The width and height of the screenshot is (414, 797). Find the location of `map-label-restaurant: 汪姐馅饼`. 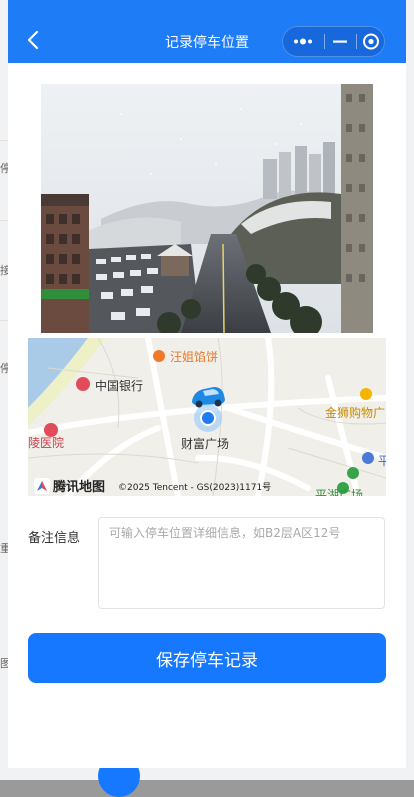

map-label-restaurant: 汪姐馅饼 is located at coordinates (194, 357).